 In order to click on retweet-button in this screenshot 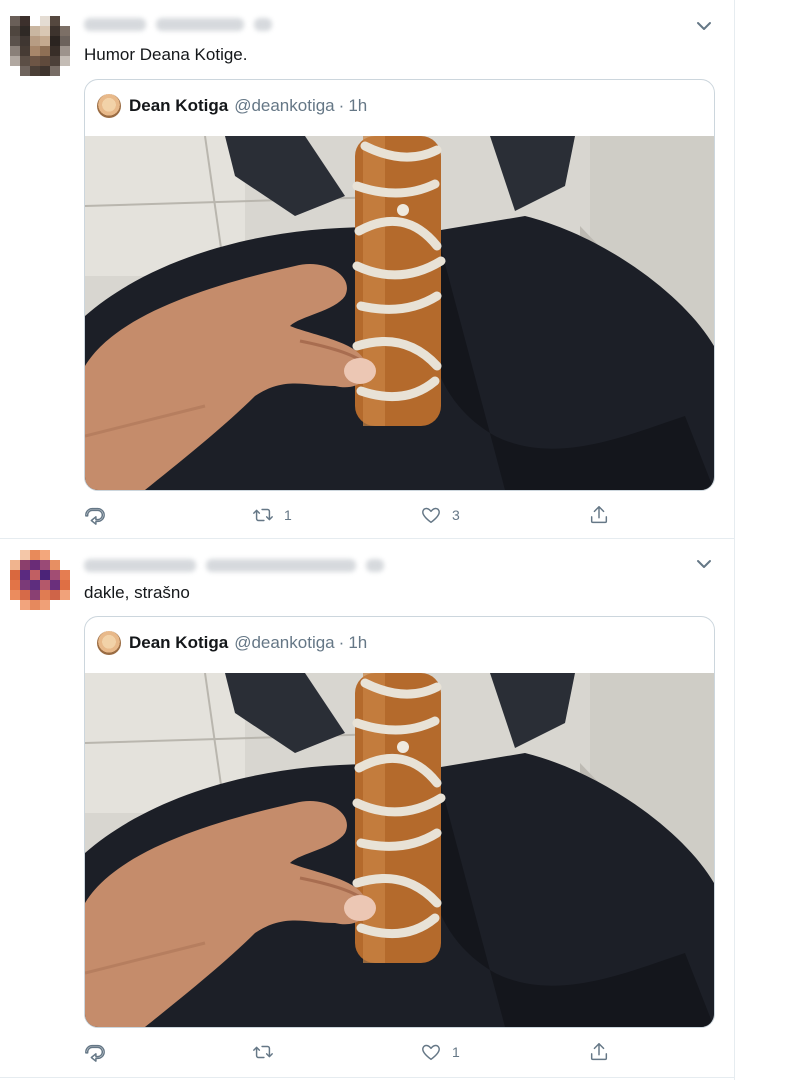, I will do `click(268, 1052)`.